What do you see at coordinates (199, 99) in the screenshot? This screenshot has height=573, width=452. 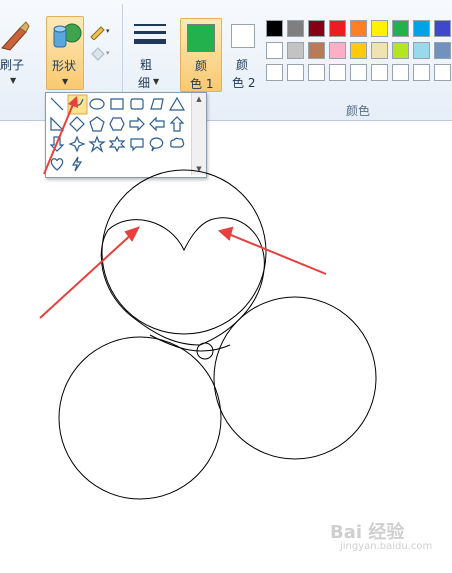 I see `scroll-up-icon: ▲` at bounding box center [199, 99].